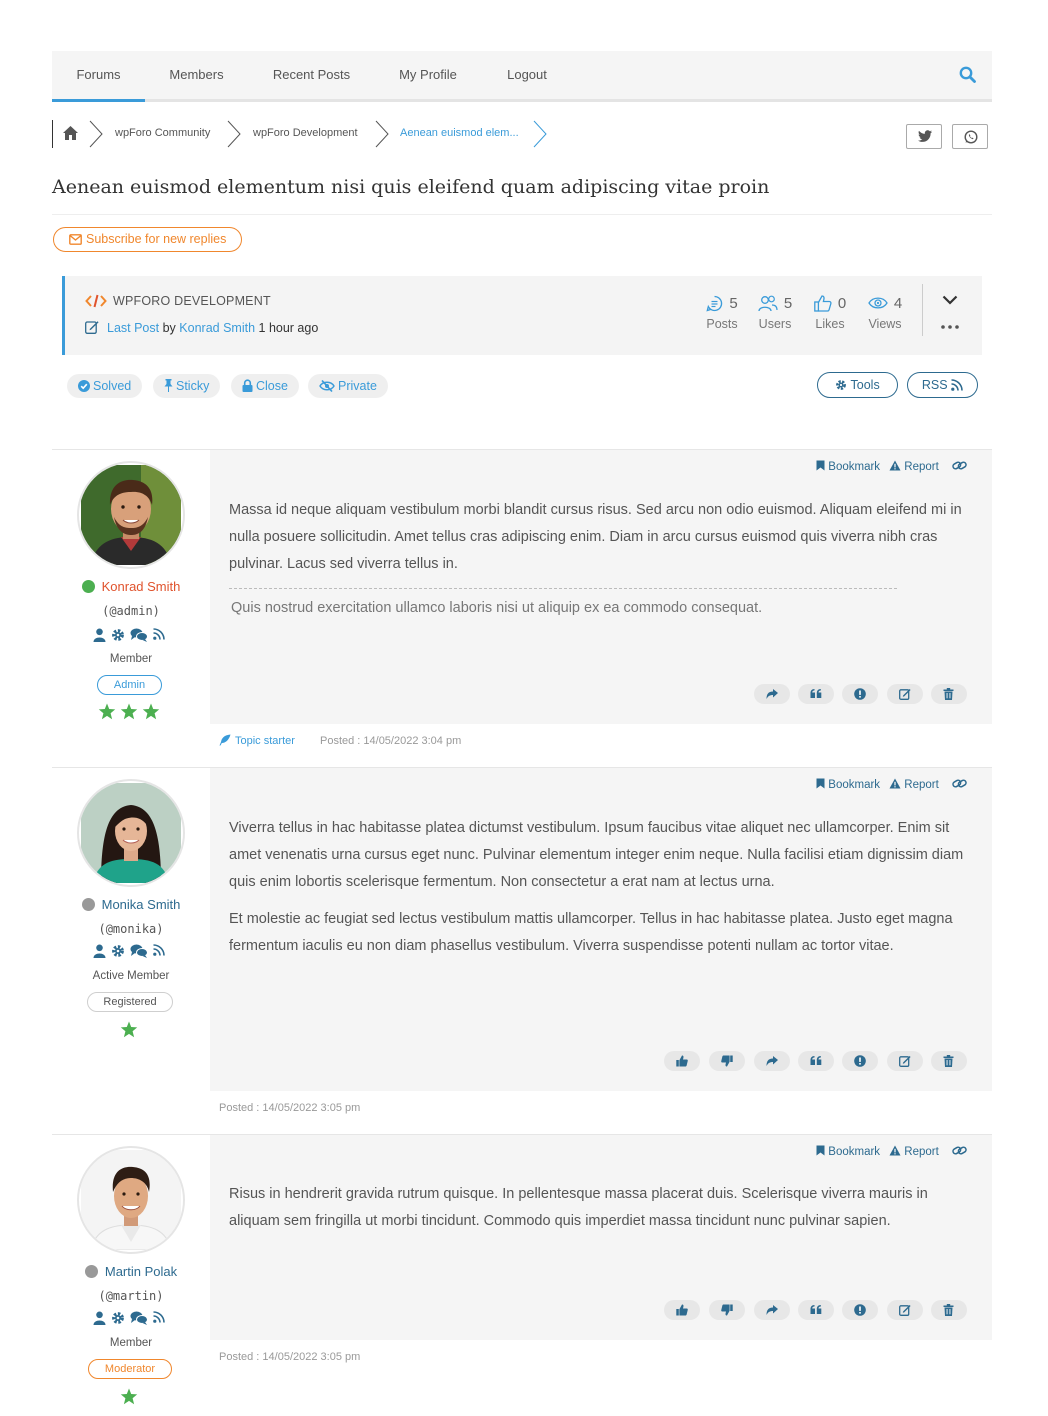 This screenshot has width=1048, height=1416. Describe the element at coordinates (522, 214) in the screenshot. I see `title-divider` at that location.